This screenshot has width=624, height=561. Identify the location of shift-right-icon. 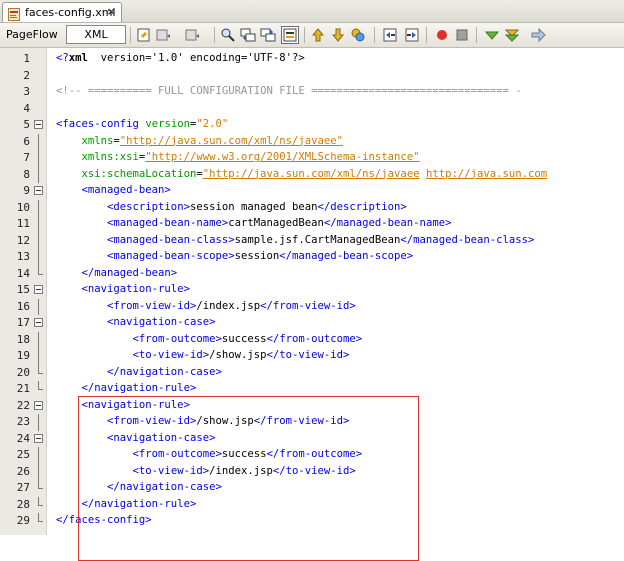
(412, 35).